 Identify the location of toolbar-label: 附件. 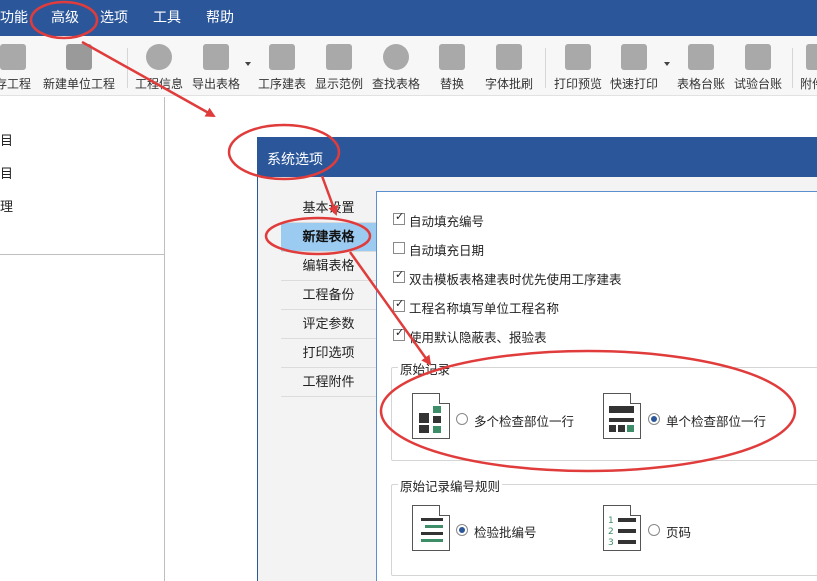
(808, 84).